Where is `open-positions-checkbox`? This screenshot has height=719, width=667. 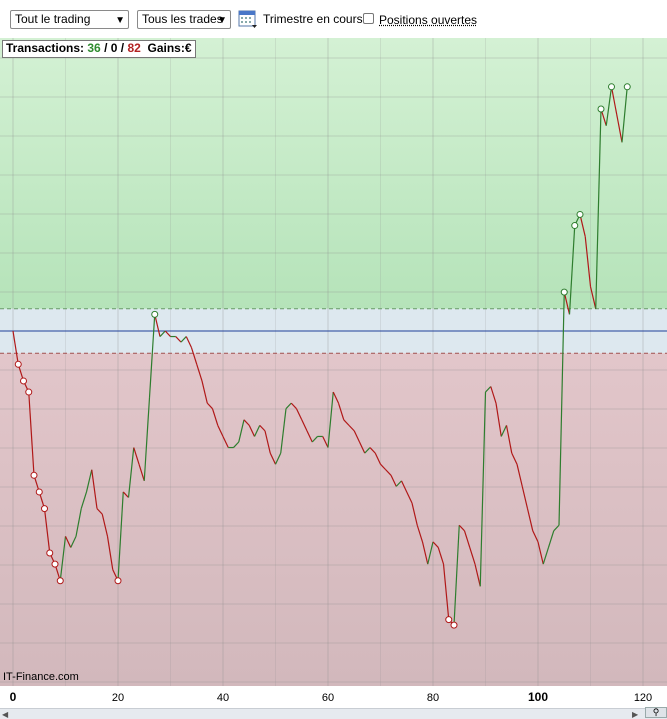 open-positions-checkbox is located at coordinates (368, 18).